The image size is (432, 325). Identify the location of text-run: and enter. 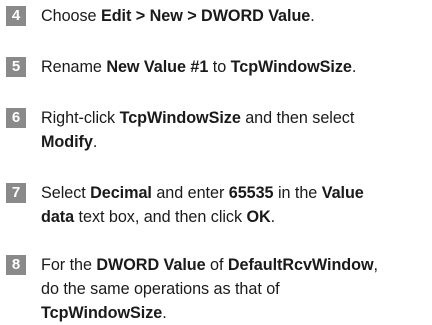
(190, 193).